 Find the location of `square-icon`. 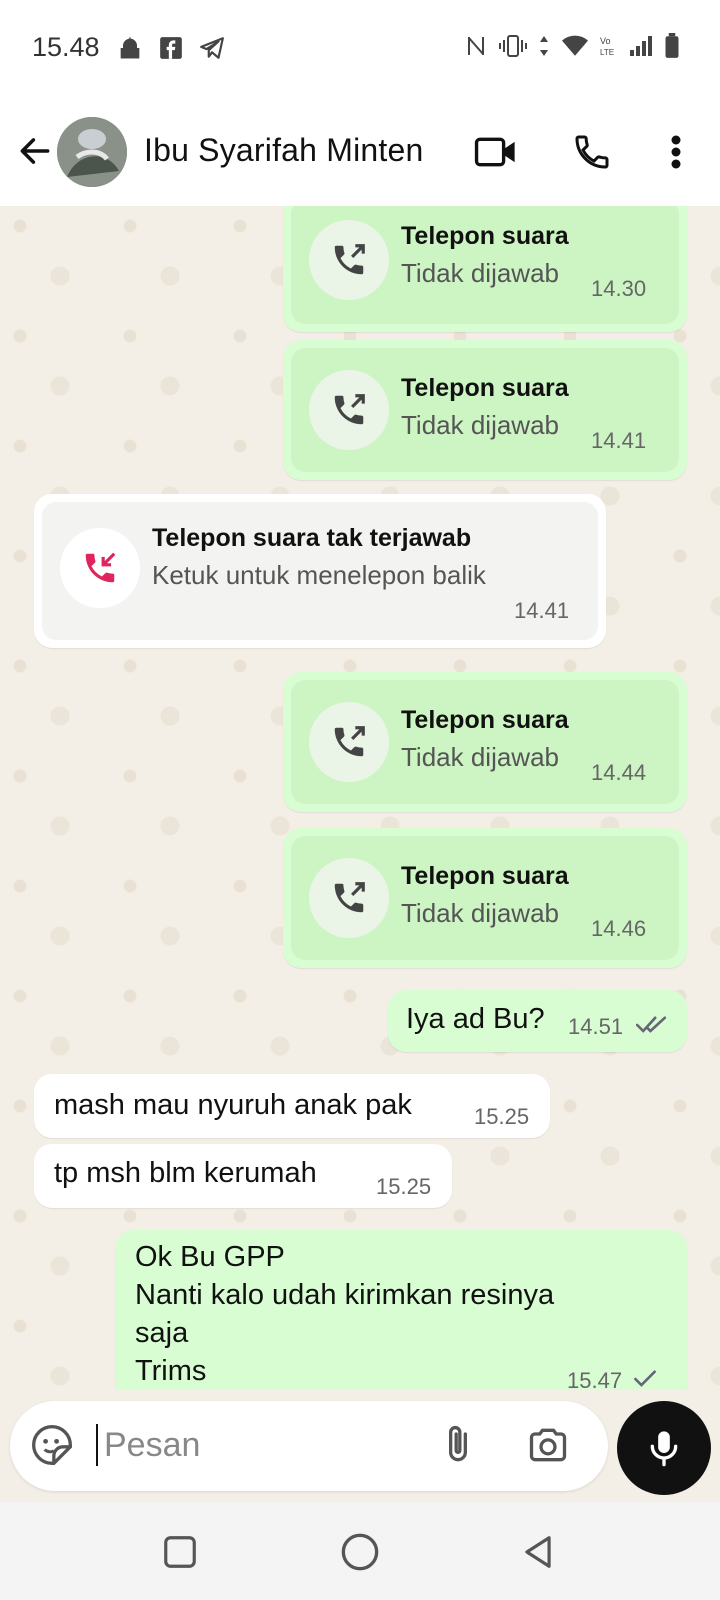

square-icon is located at coordinates (180, 1552).